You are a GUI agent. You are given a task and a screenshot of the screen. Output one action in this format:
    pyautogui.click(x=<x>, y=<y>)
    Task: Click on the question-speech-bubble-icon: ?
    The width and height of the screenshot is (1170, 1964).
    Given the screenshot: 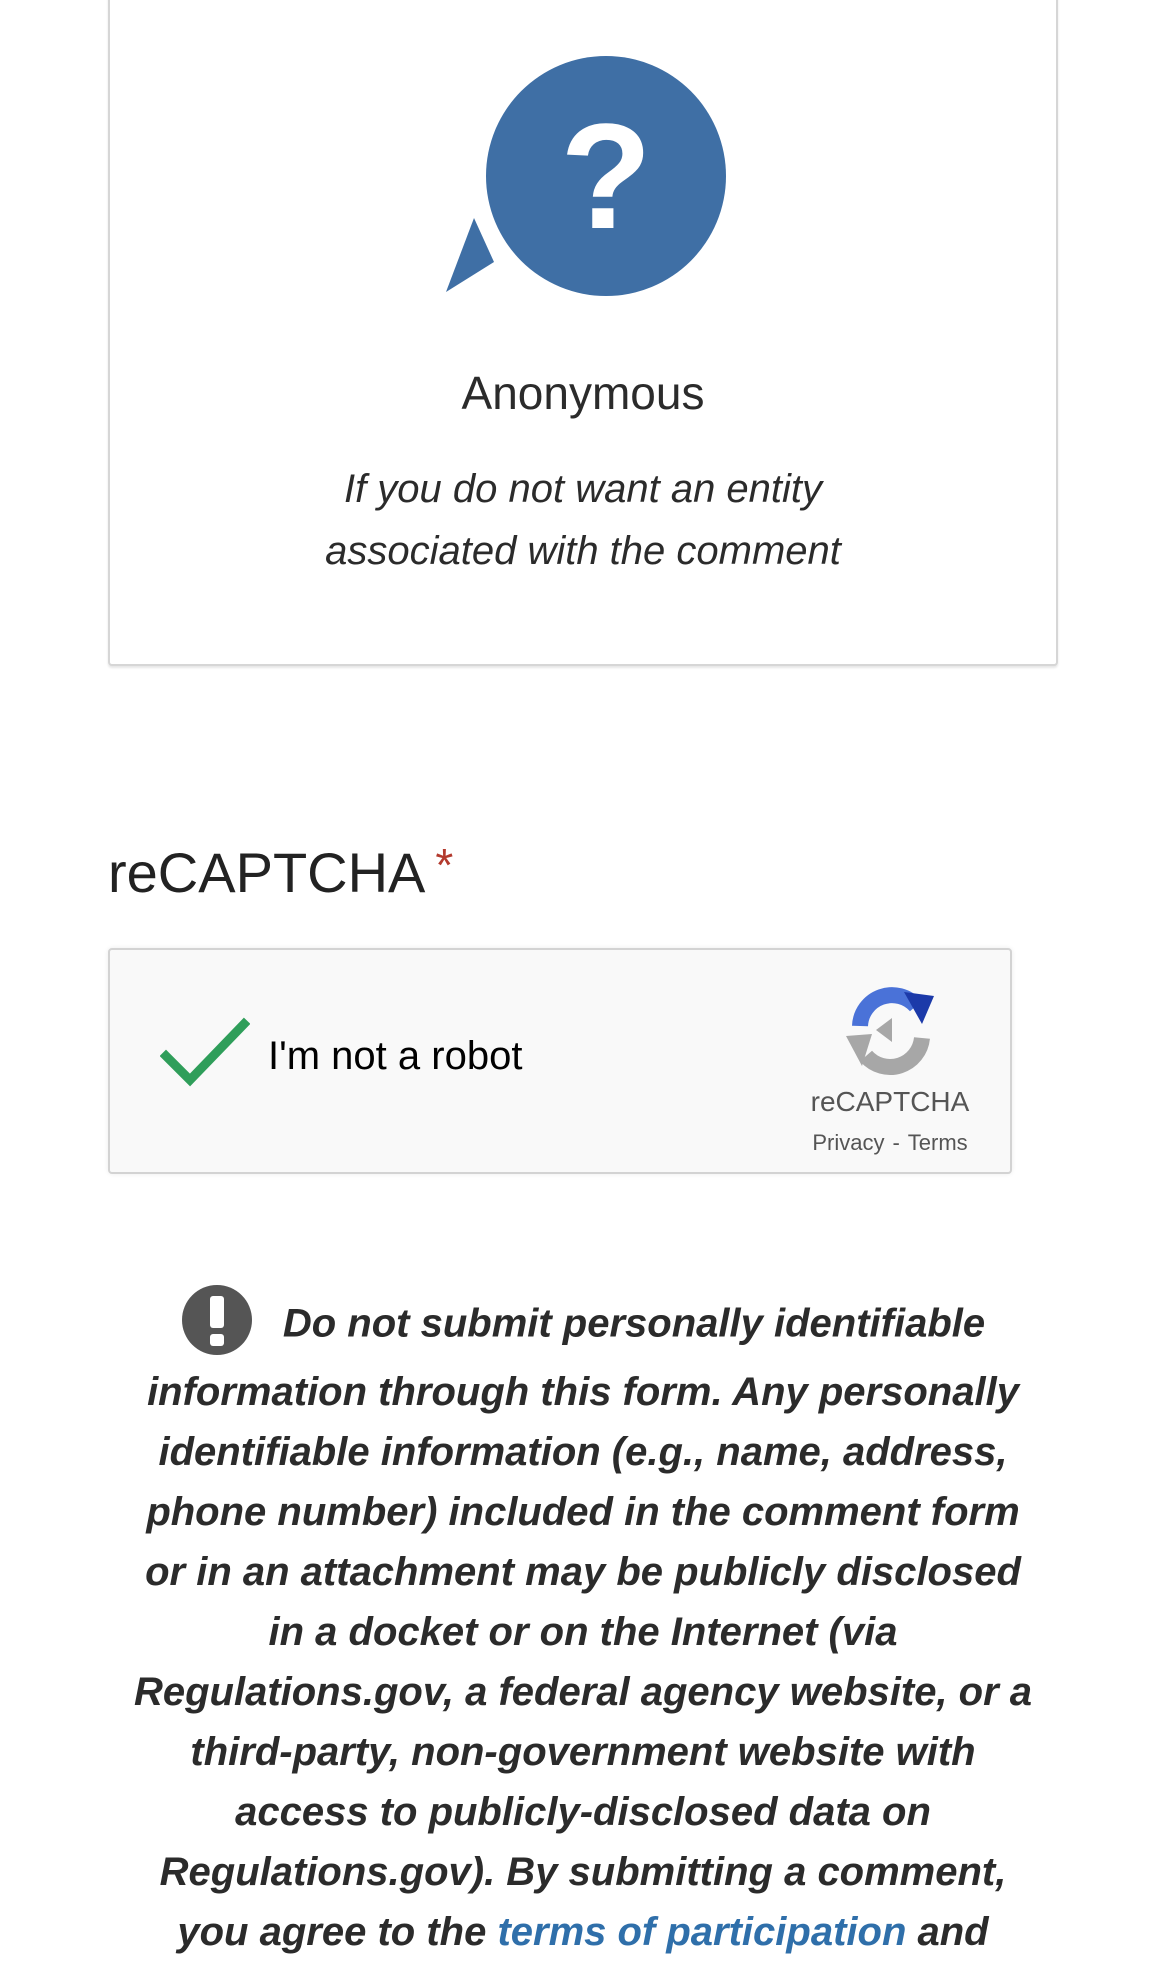 What is the action you would take?
    pyautogui.click(x=586, y=176)
    